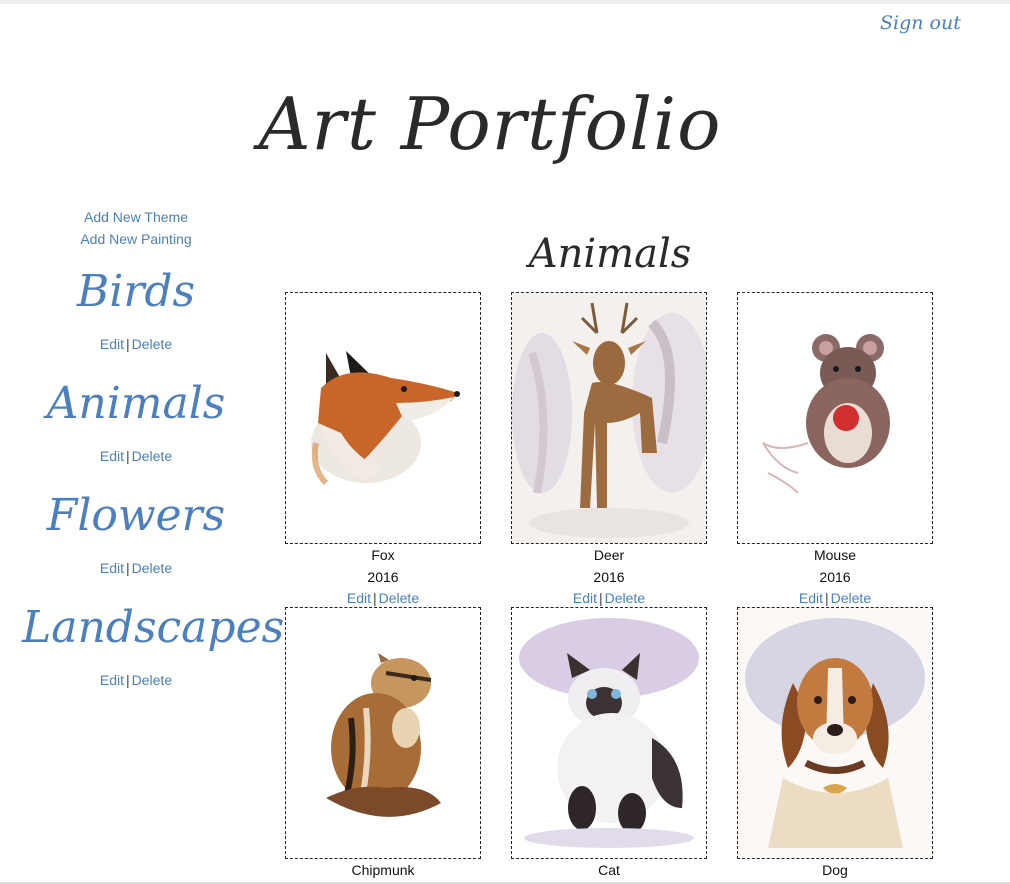 The image size is (1010, 884). What do you see at coordinates (383, 870) in the screenshot?
I see `painting-title: Chipmunk` at bounding box center [383, 870].